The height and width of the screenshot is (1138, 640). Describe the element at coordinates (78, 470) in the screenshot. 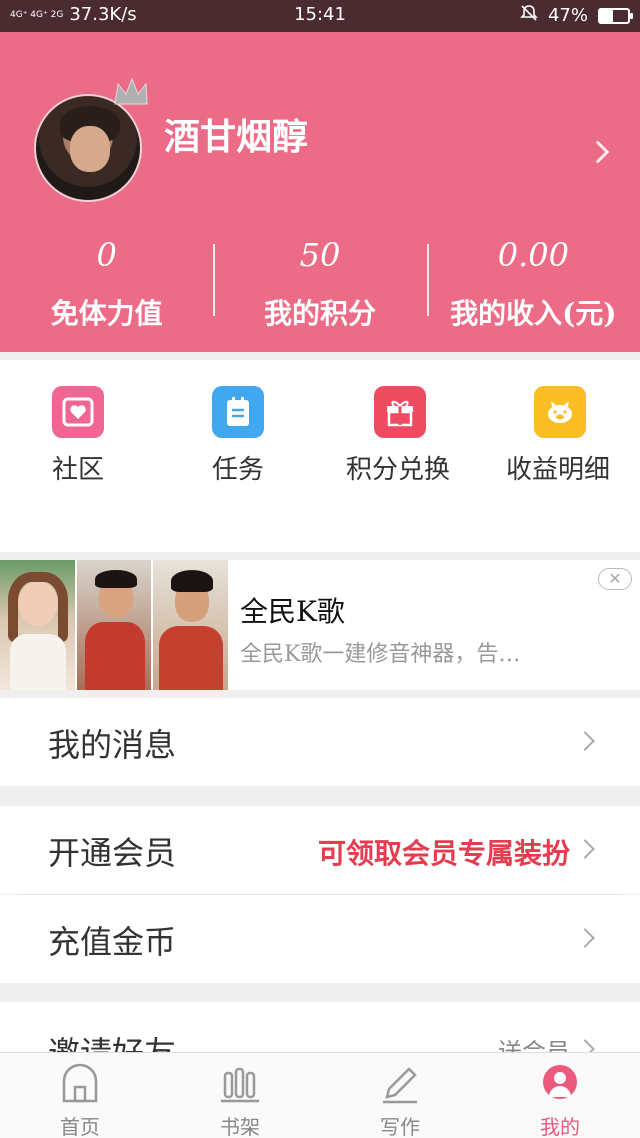

I see `grid-label: 社区` at that location.